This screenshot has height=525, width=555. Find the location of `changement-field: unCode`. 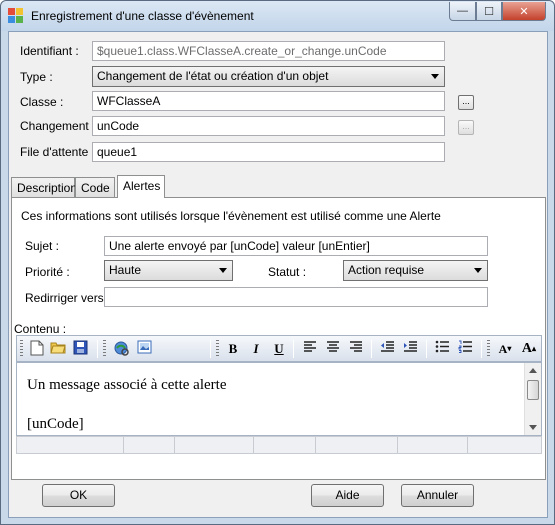

changement-field: unCode is located at coordinates (268, 126).